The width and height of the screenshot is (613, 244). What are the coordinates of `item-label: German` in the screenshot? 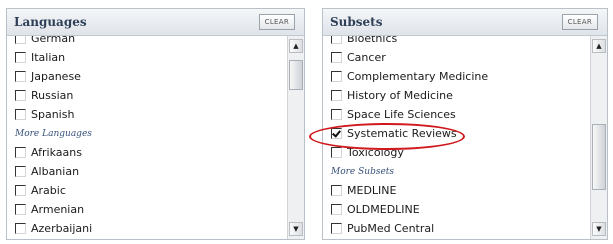 It's located at (53, 40).